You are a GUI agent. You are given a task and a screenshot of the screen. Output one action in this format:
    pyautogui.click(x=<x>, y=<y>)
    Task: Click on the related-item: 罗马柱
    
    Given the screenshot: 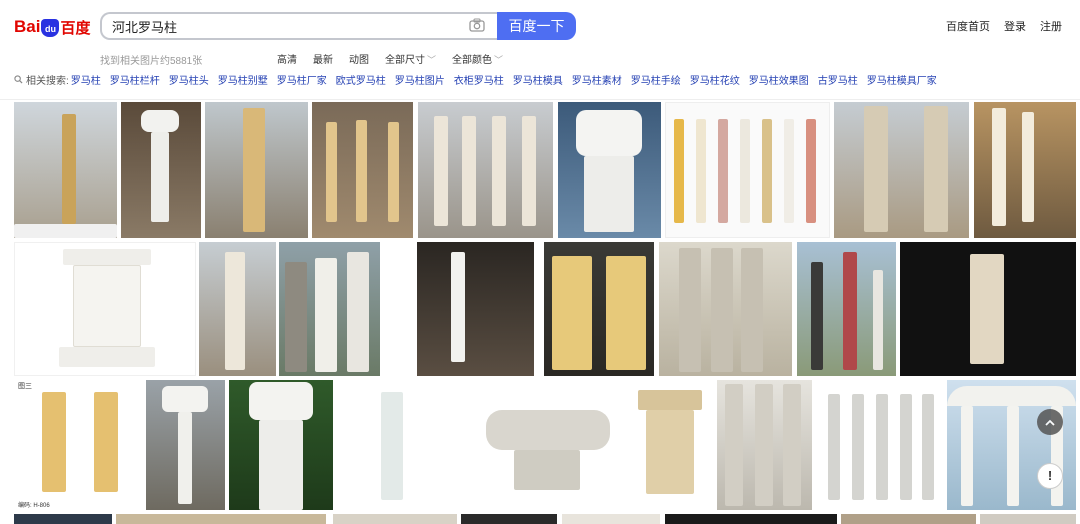 What is the action you would take?
    pyautogui.click(x=86, y=79)
    